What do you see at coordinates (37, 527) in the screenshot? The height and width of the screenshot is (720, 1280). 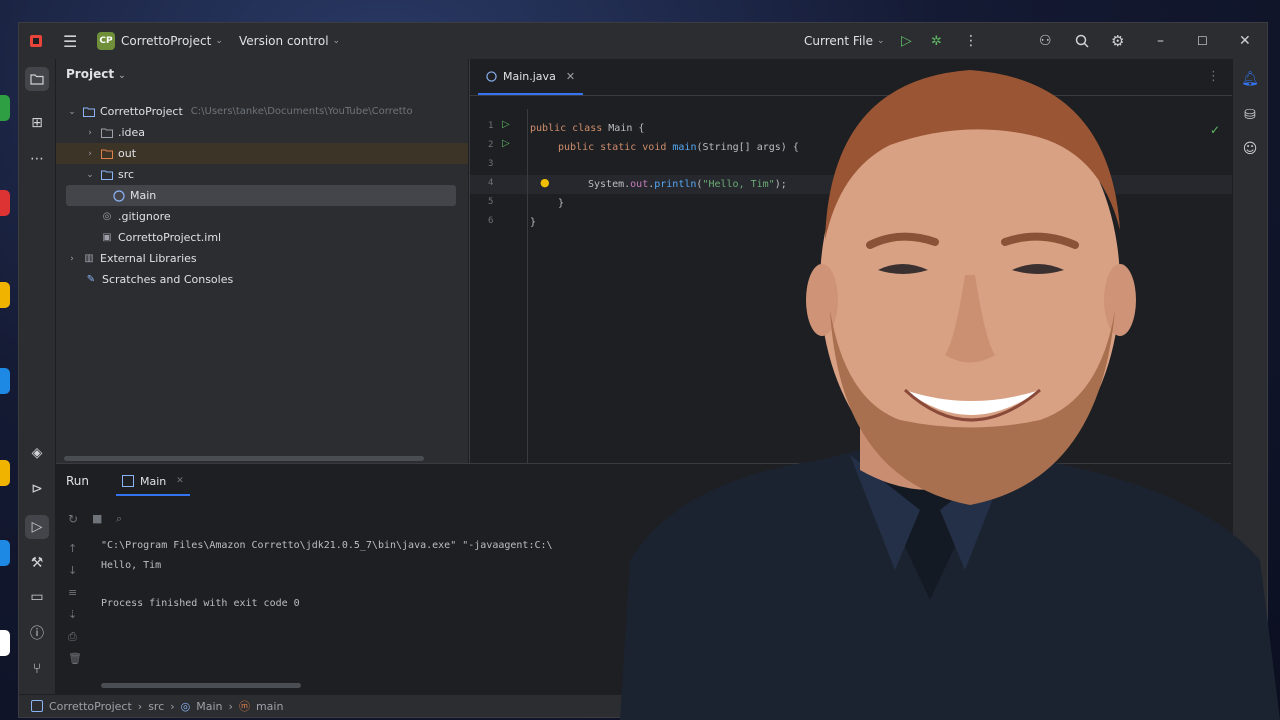 I see `run-tool-icon: ▷` at bounding box center [37, 527].